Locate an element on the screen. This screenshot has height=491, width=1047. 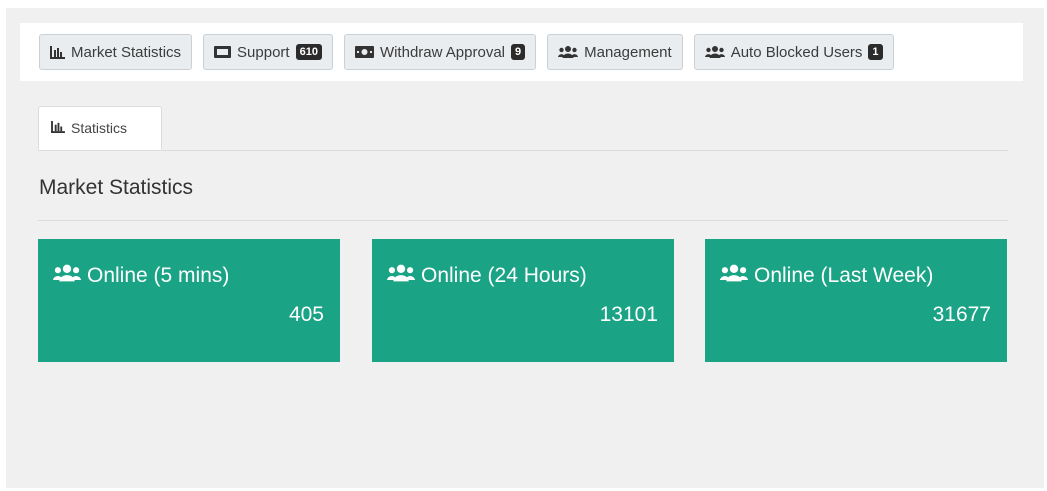
tab-statistics-label: Statistics is located at coordinates (99, 128).